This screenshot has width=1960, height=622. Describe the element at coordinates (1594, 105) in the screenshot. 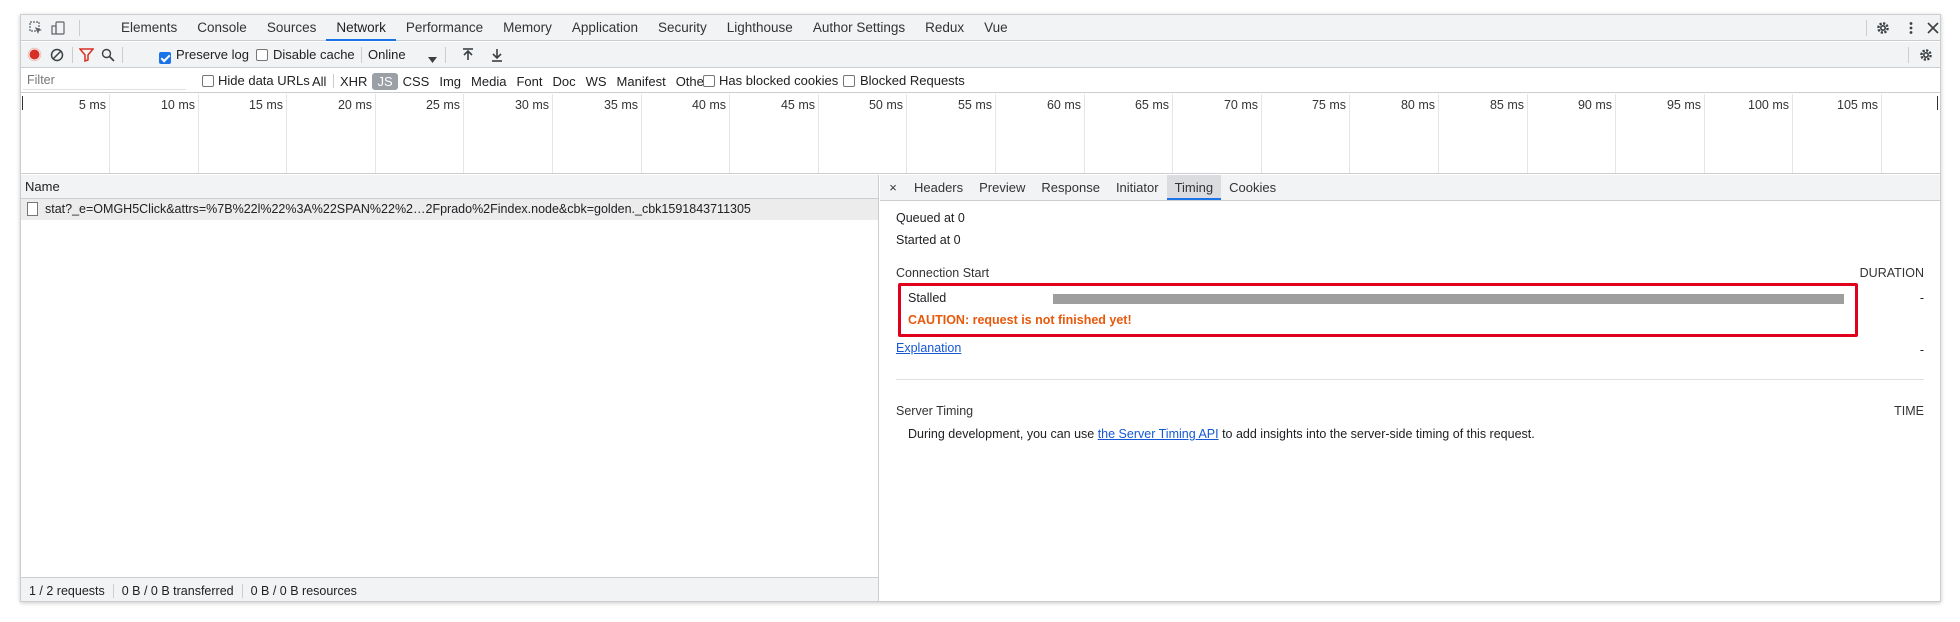

I see `overview-tick-label: 90 ms` at that location.